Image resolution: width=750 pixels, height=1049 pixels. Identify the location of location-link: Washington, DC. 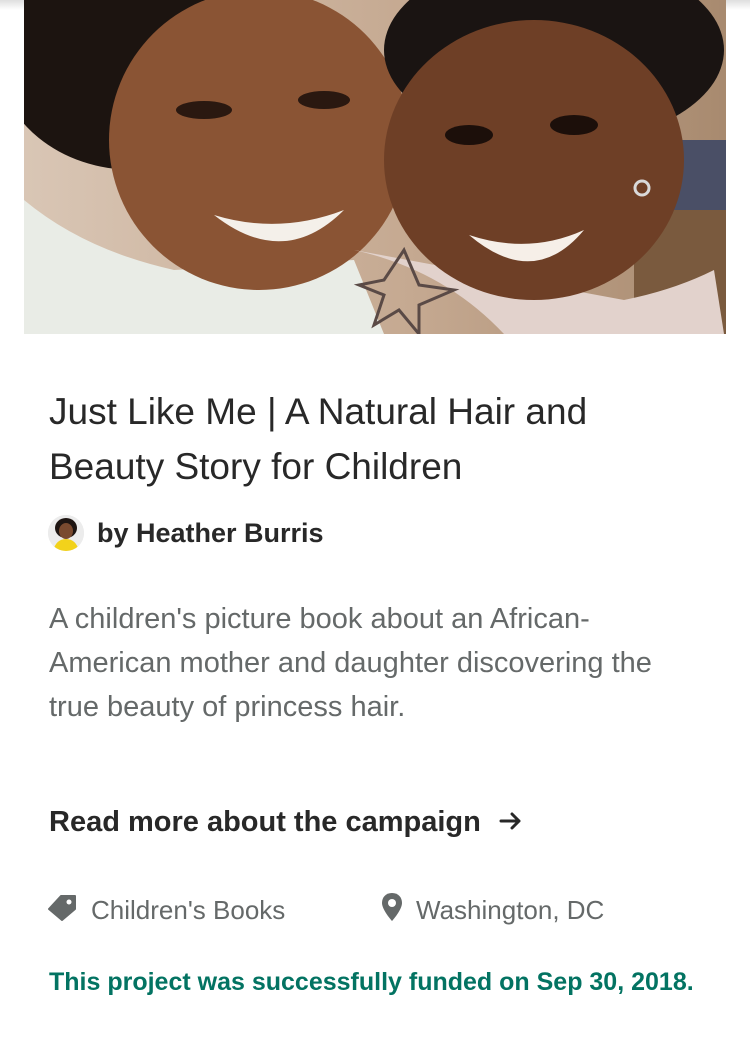
(492, 910).